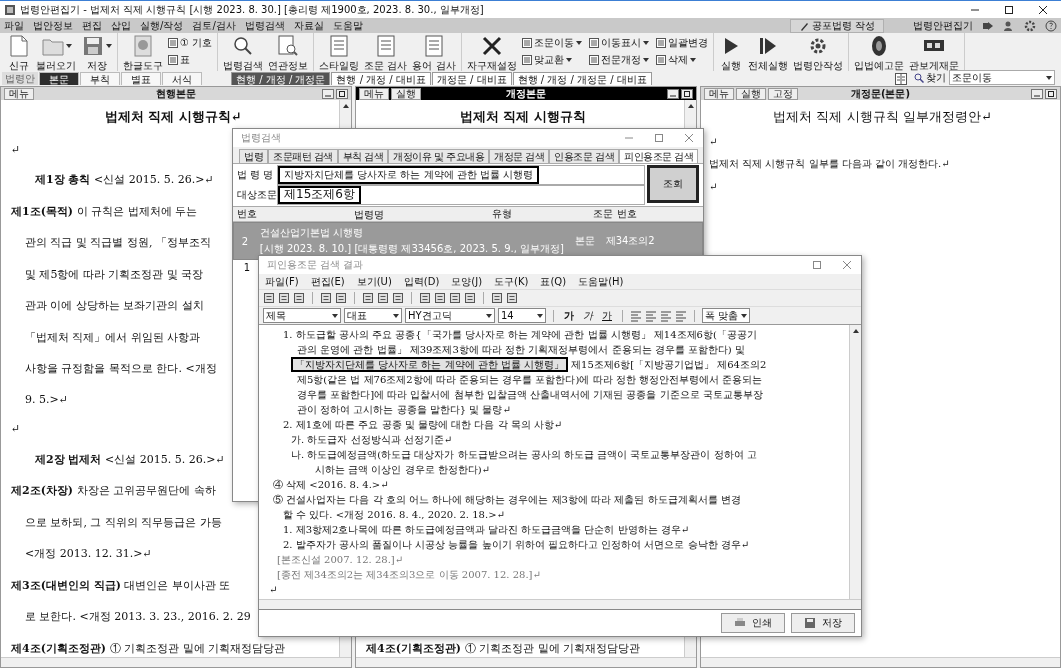 The image size is (1061, 668). What do you see at coordinates (315, 265) in the screenshot?
I see `dialog-title: 피인용조문 검색 결과` at bounding box center [315, 265].